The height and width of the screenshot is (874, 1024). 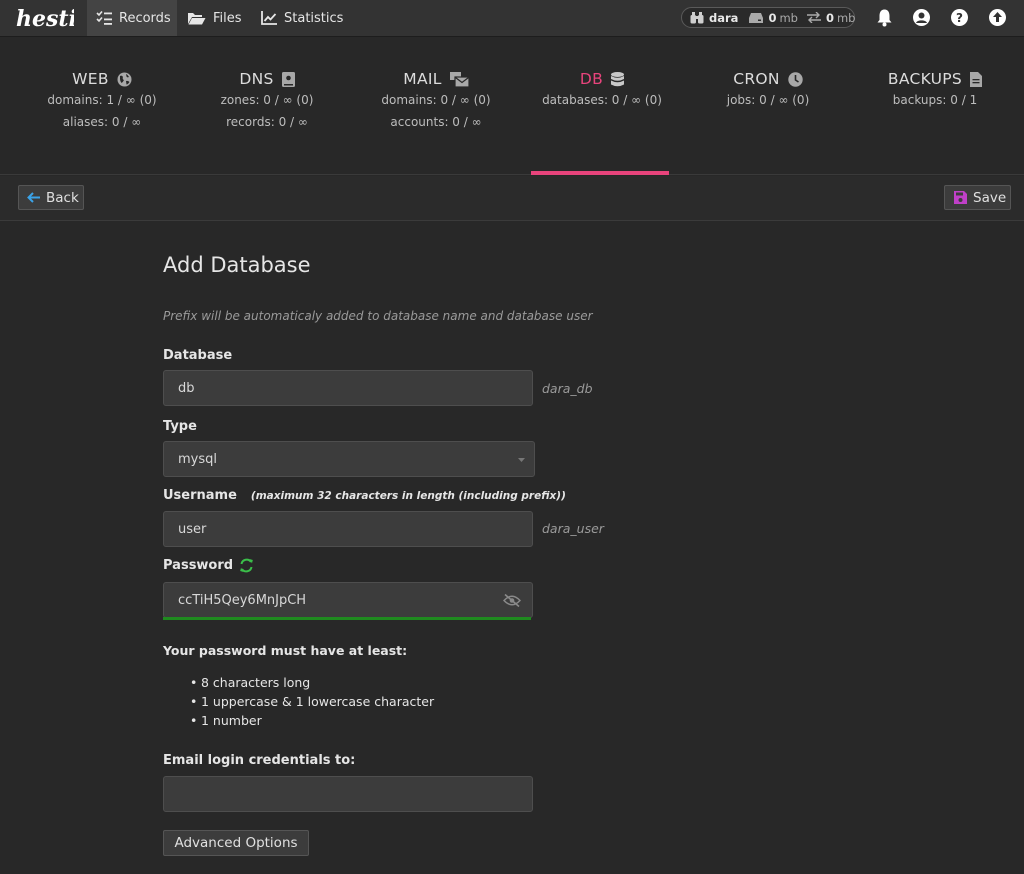 What do you see at coordinates (102, 100) in the screenshot?
I see `stat-web-domains: domains: 1 / ∞ (0)` at bounding box center [102, 100].